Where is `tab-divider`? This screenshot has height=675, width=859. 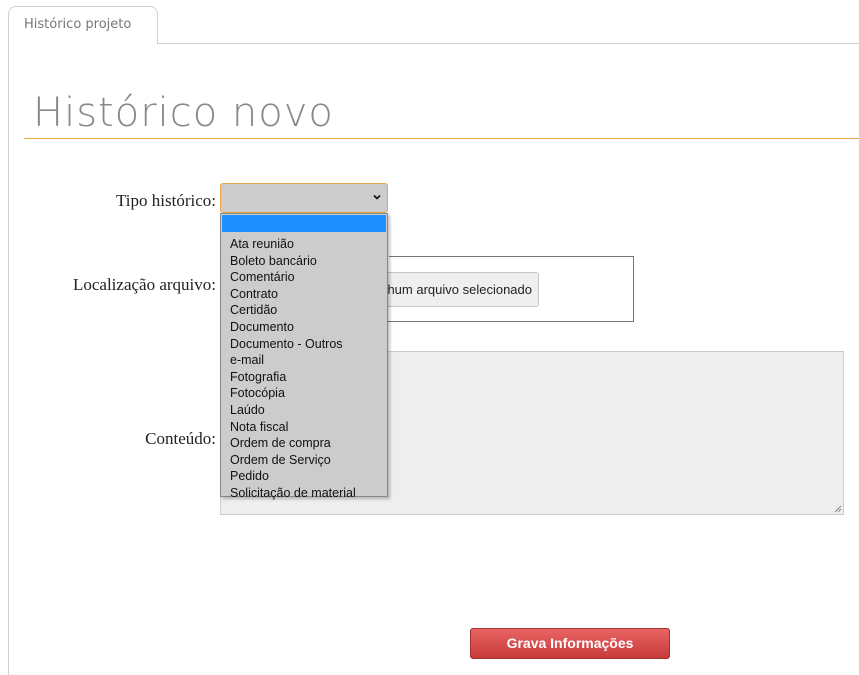 tab-divider is located at coordinates (508, 43).